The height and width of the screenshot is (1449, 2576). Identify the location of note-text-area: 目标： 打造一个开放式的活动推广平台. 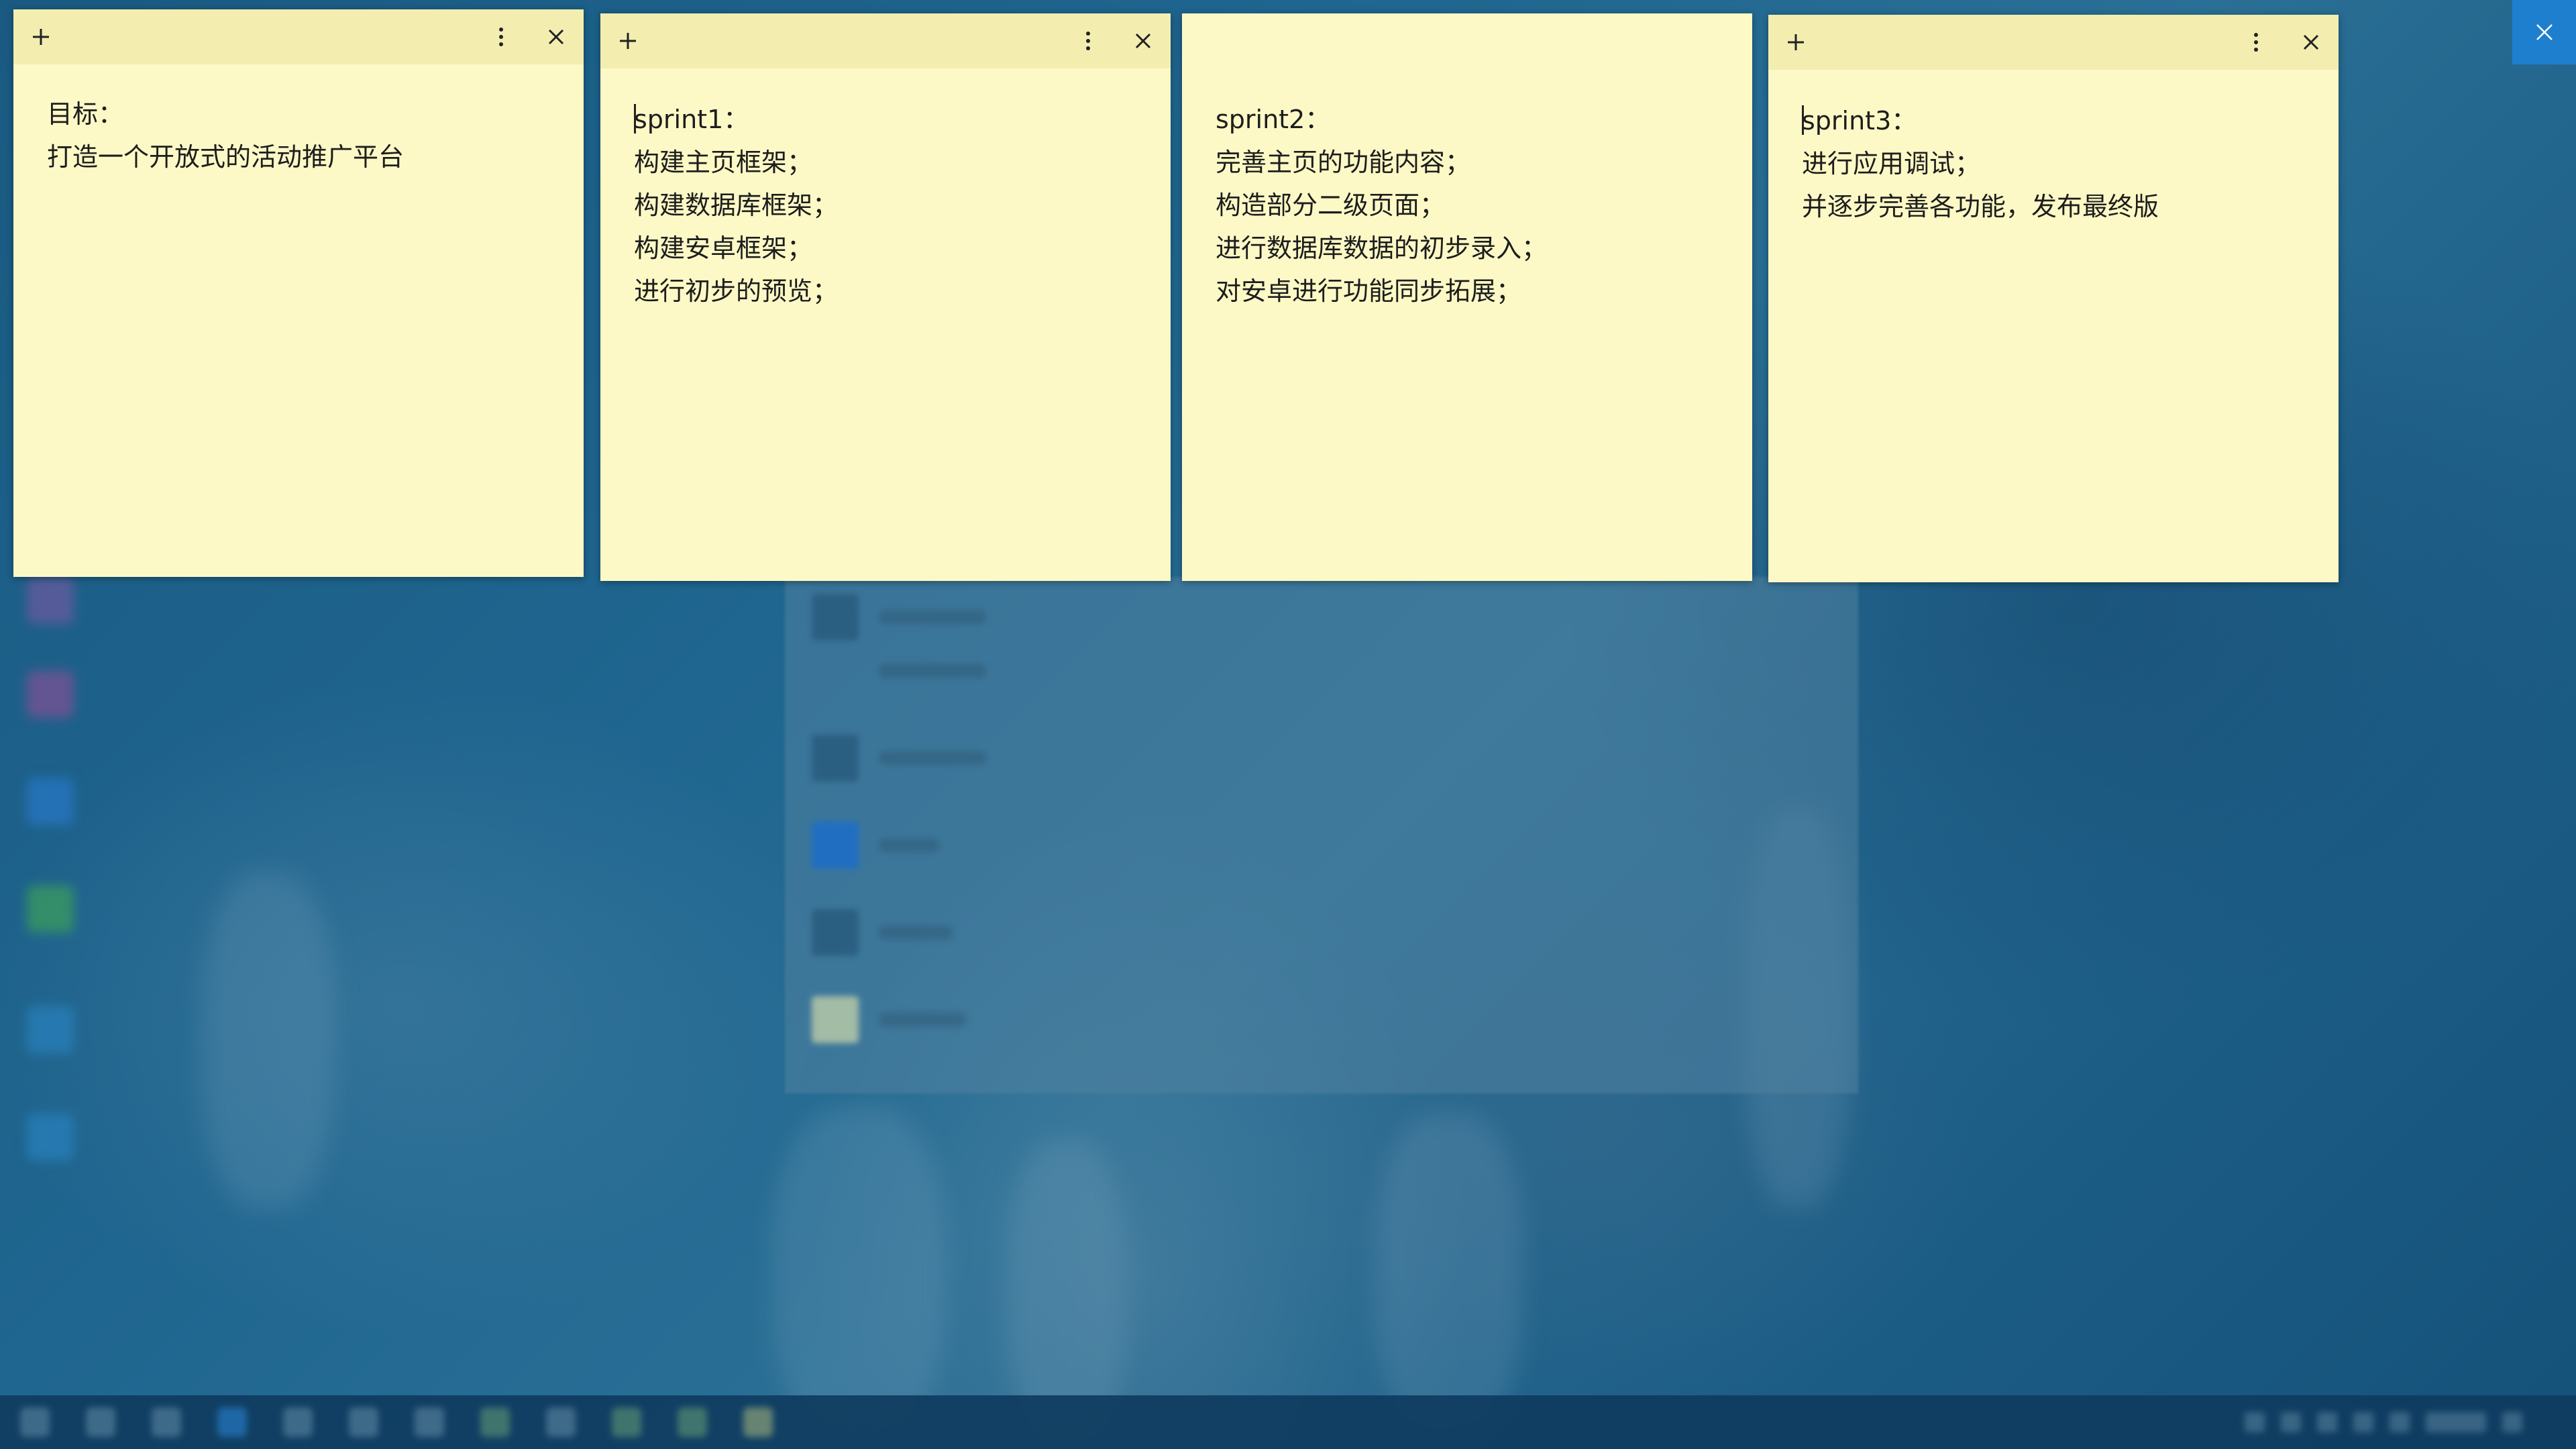
(305, 135).